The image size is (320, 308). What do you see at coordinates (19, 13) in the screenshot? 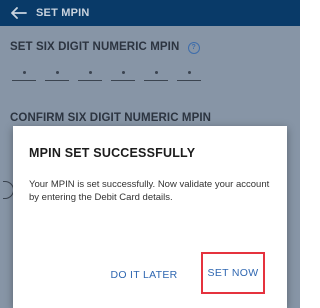
I see `arrow-left-icon` at bounding box center [19, 13].